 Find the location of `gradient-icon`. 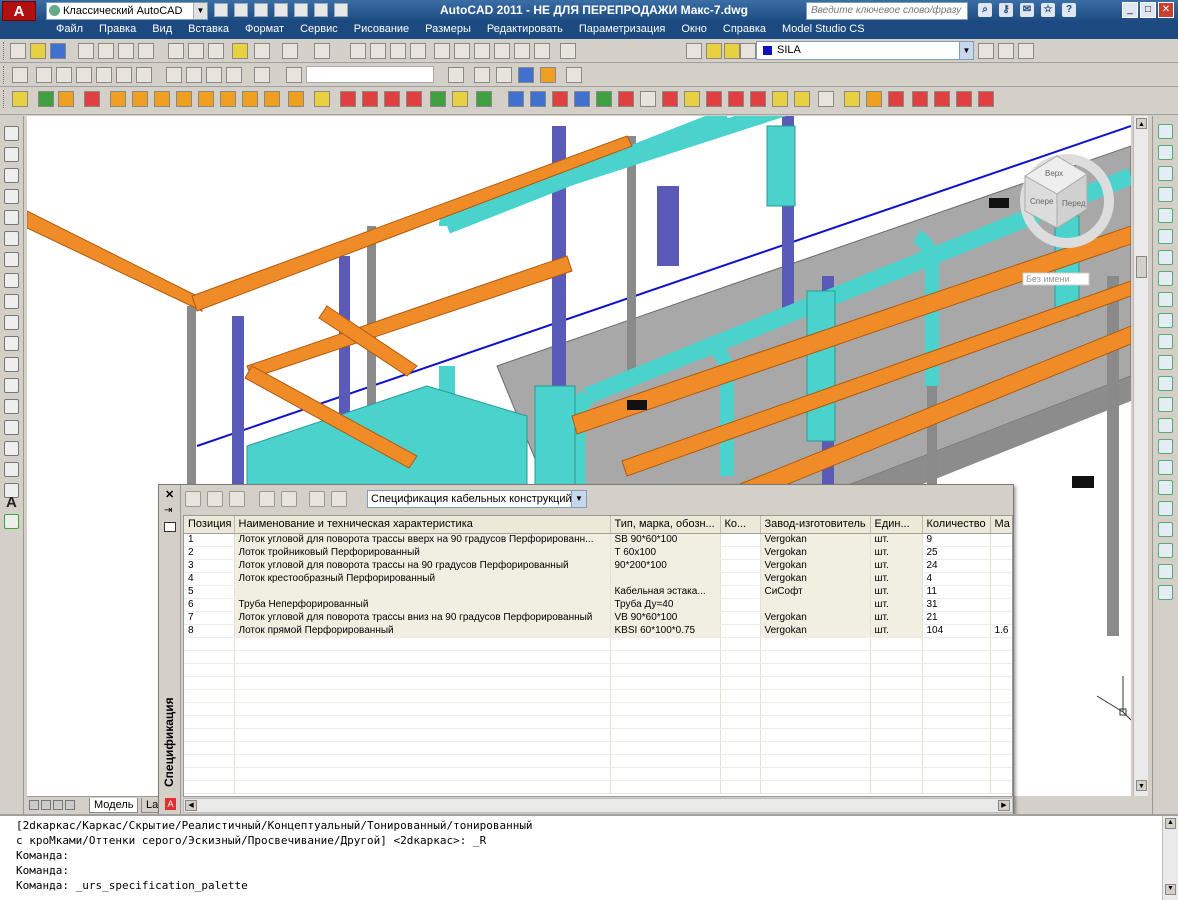

gradient-icon is located at coordinates (11, 448).